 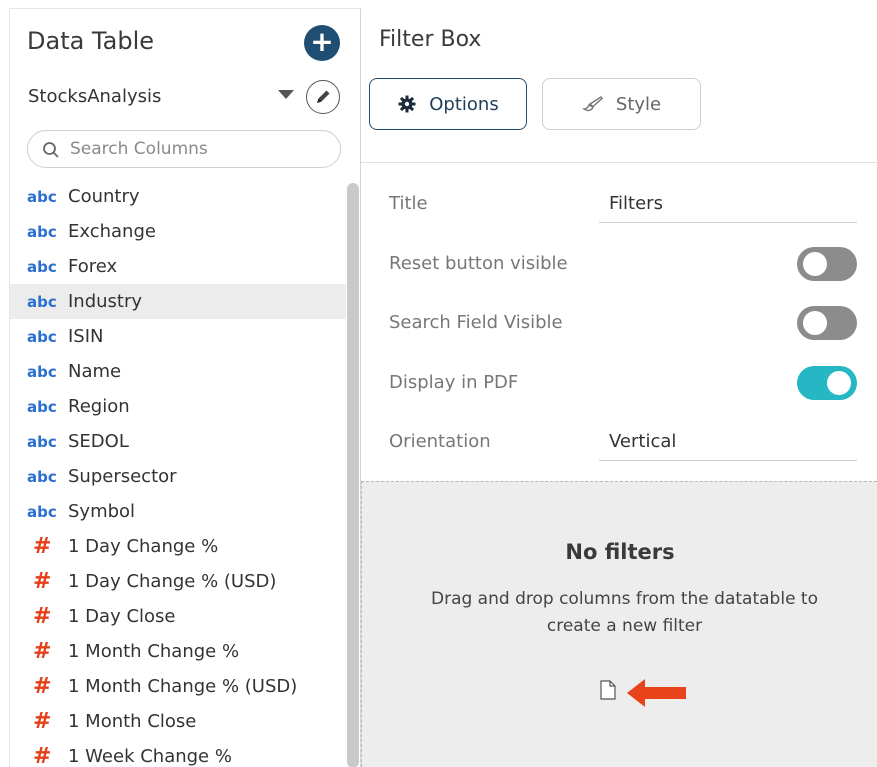 I want to click on column-name: 1 Day Change % (USD), so click(x=172, y=581).